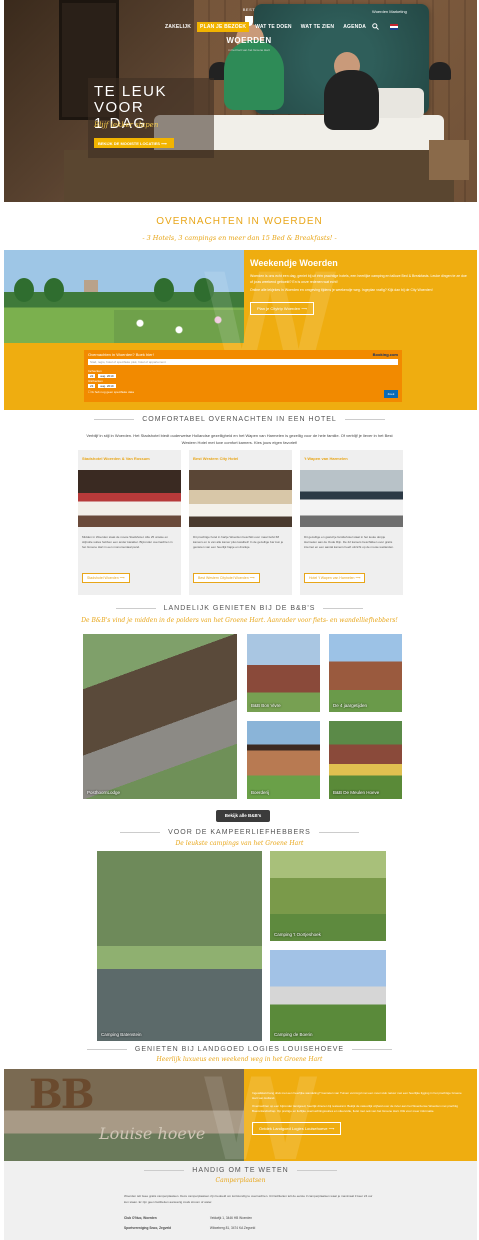  Describe the element at coordinates (365, 673) in the screenshot. I see `bnb-tile: De 4 jaargetijden` at that location.